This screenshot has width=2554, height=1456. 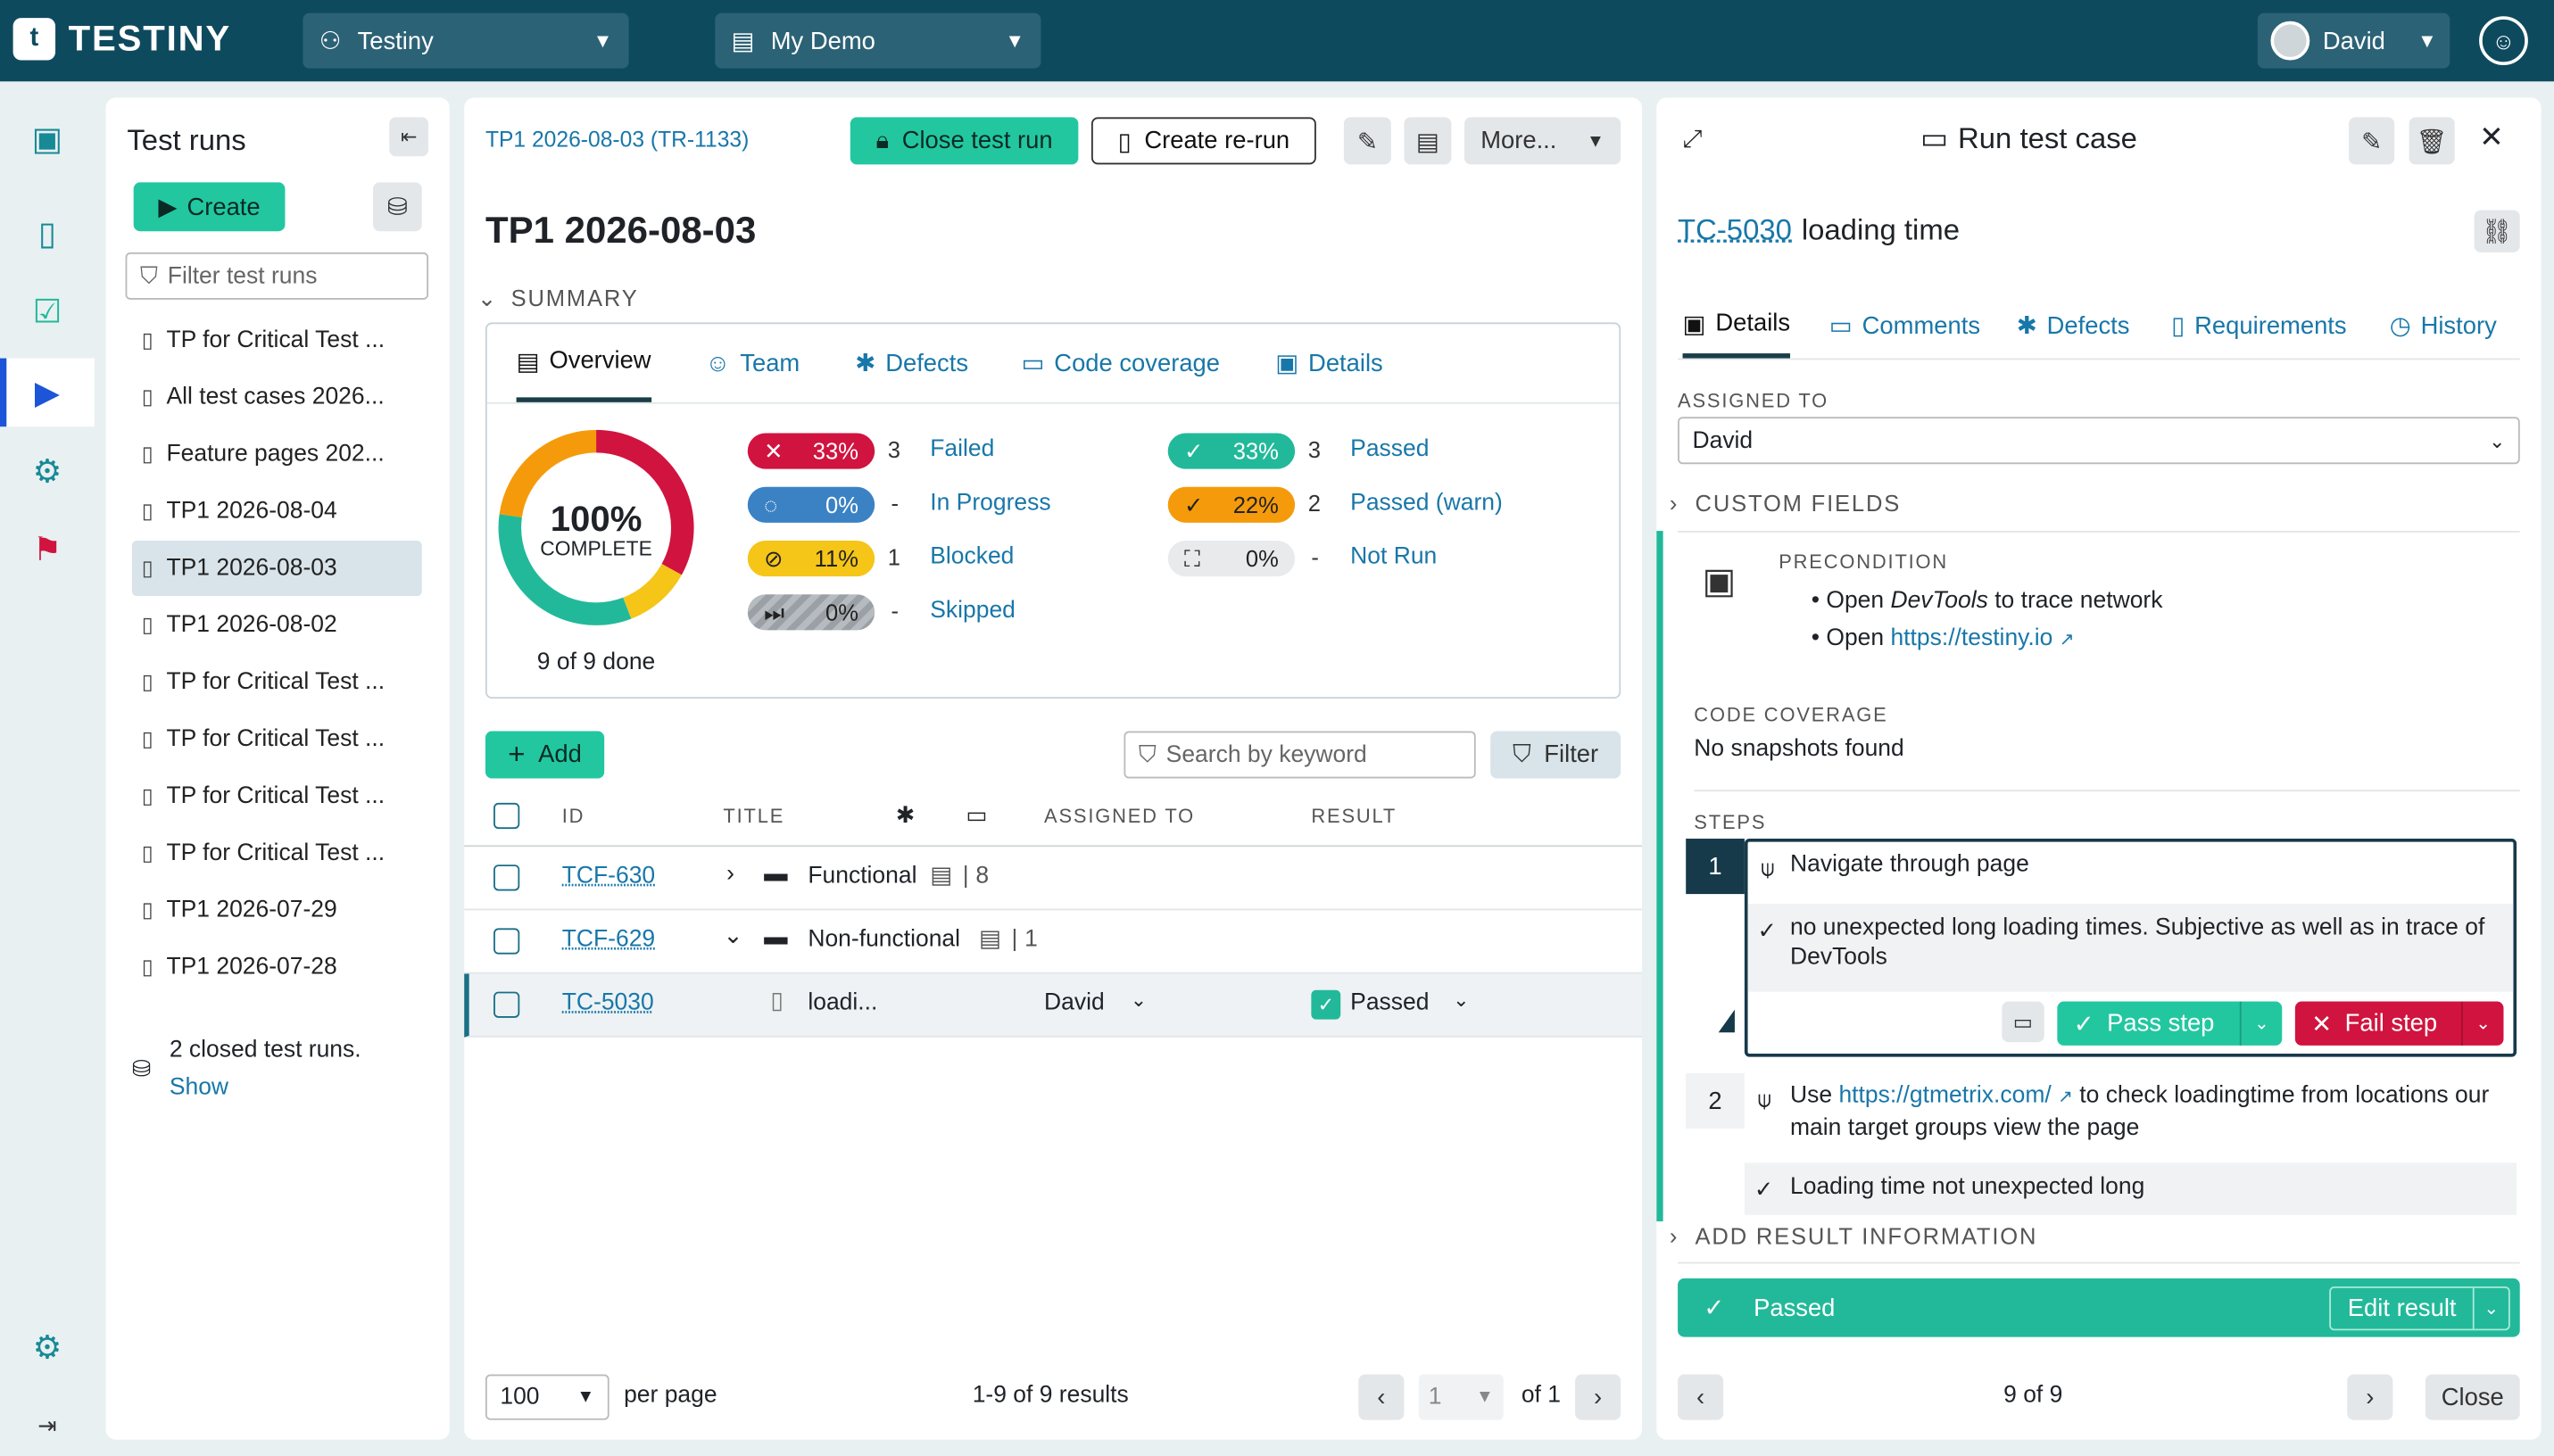 What do you see at coordinates (2099, 441) in the screenshot?
I see `assigned-select: David ⌄` at bounding box center [2099, 441].